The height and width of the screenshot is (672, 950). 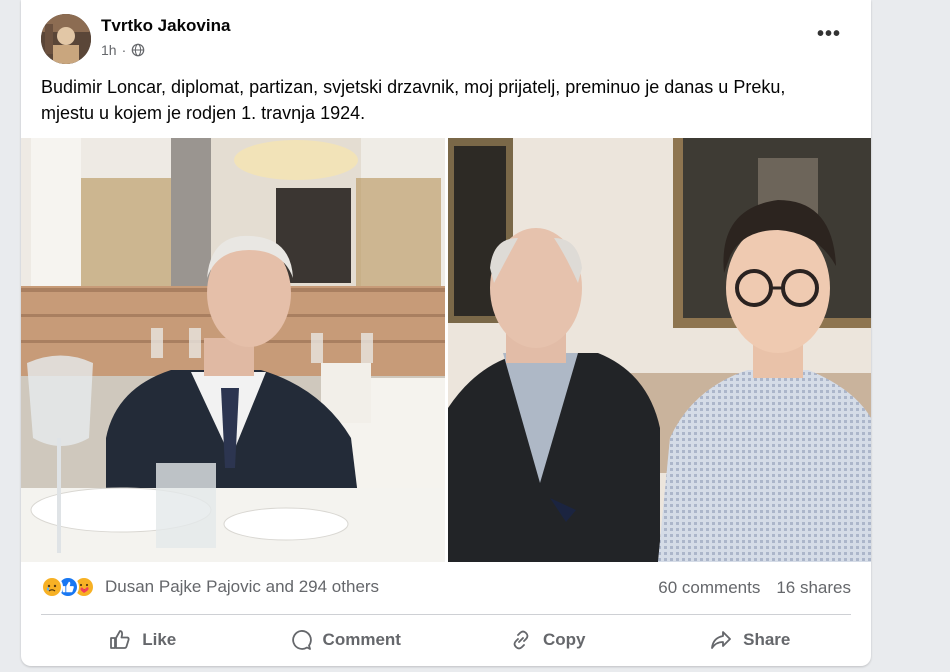 I want to click on reactions-summary: Dusan Pajke Pajovic and 294 others, so click(x=210, y=587).